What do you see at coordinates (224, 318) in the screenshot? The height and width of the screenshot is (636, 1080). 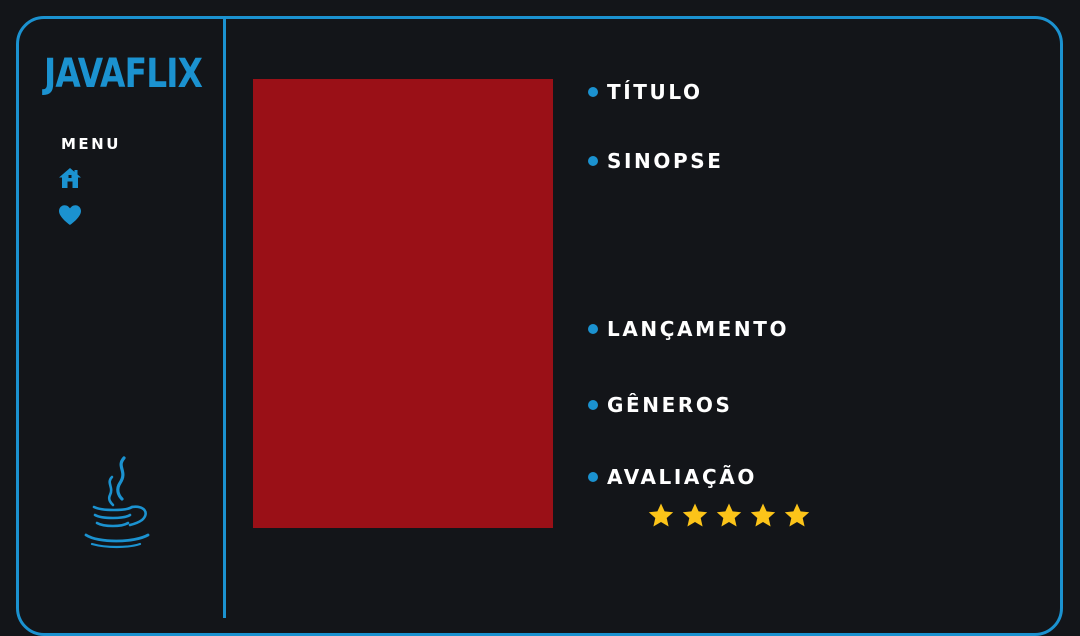 I see `sidebar-divider` at bounding box center [224, 318].